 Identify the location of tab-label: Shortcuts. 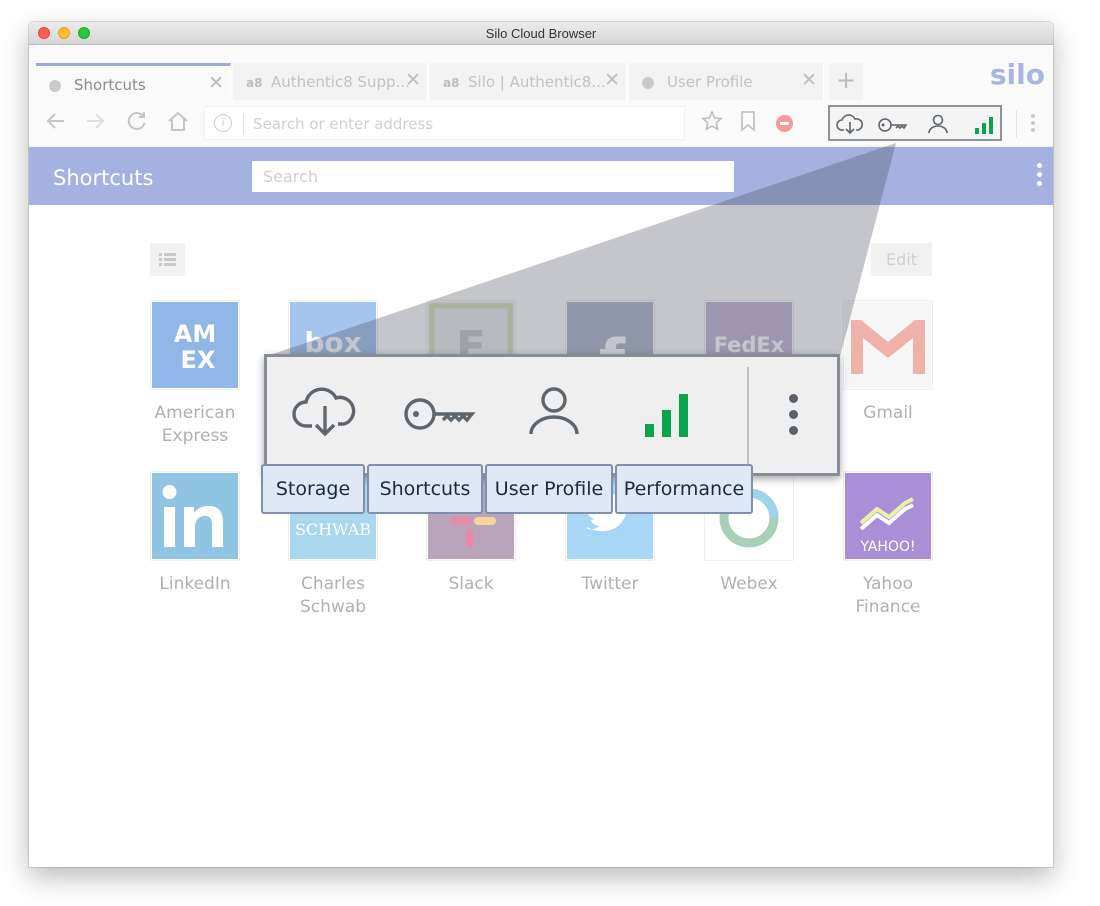
(110, 85).